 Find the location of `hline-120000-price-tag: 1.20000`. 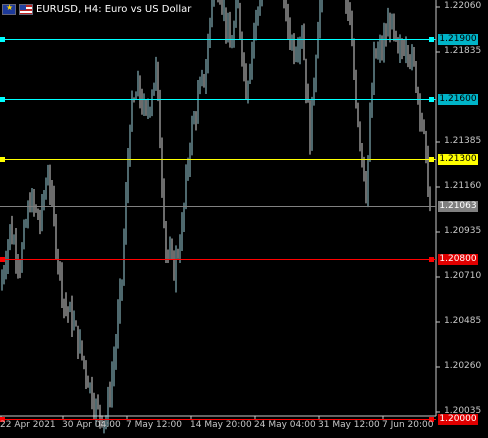

hline-120000-price-tag: 1.20000 is located at coordinates (458, 419).